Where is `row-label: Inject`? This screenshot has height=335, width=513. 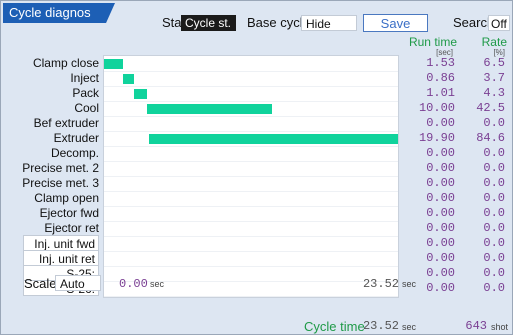
row-label: Inject is located at coordinates (84, 78).